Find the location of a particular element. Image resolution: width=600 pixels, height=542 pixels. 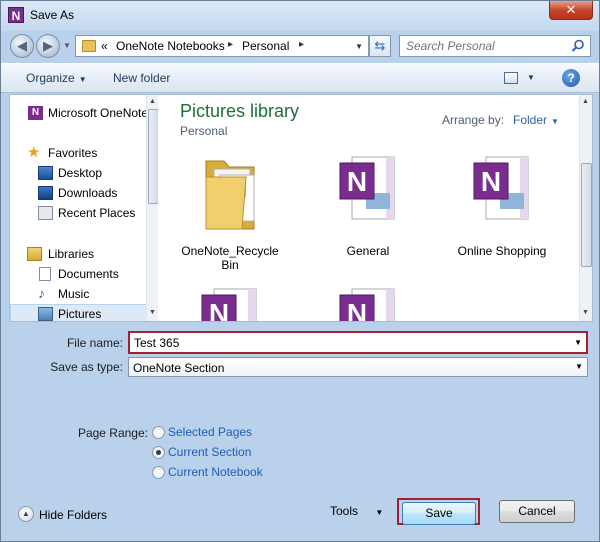

nav-item-documents: Documents is located at coordinates (78, 274).